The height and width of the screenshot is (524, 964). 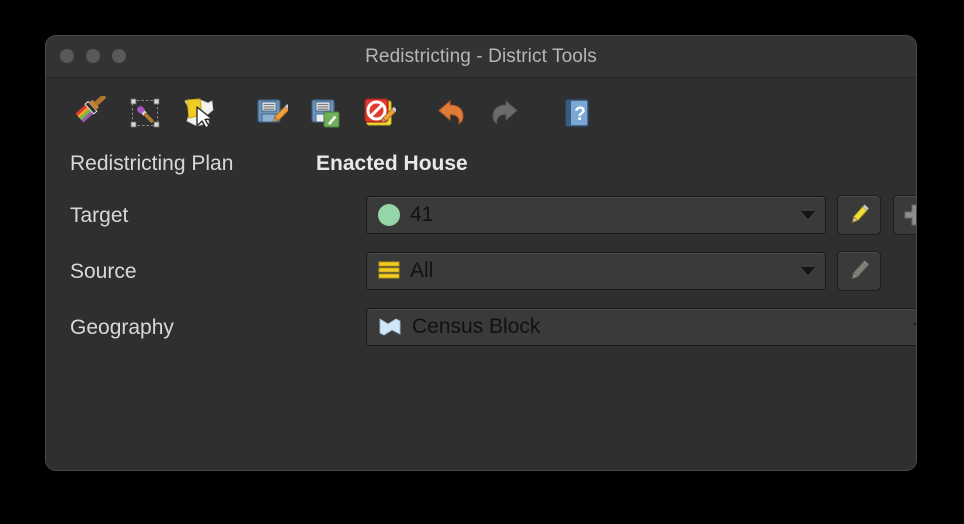 I want to click on edit-district-button, so click(x=859, y=215).